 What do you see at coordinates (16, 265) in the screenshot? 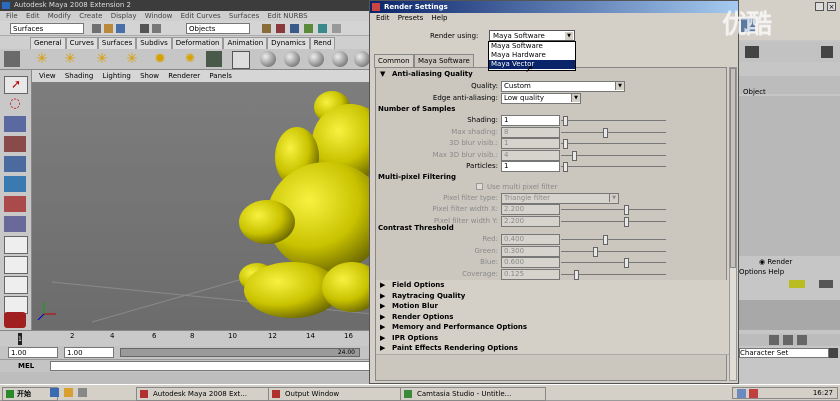
I see `four-view-icon` at bounding box center [16, 265].